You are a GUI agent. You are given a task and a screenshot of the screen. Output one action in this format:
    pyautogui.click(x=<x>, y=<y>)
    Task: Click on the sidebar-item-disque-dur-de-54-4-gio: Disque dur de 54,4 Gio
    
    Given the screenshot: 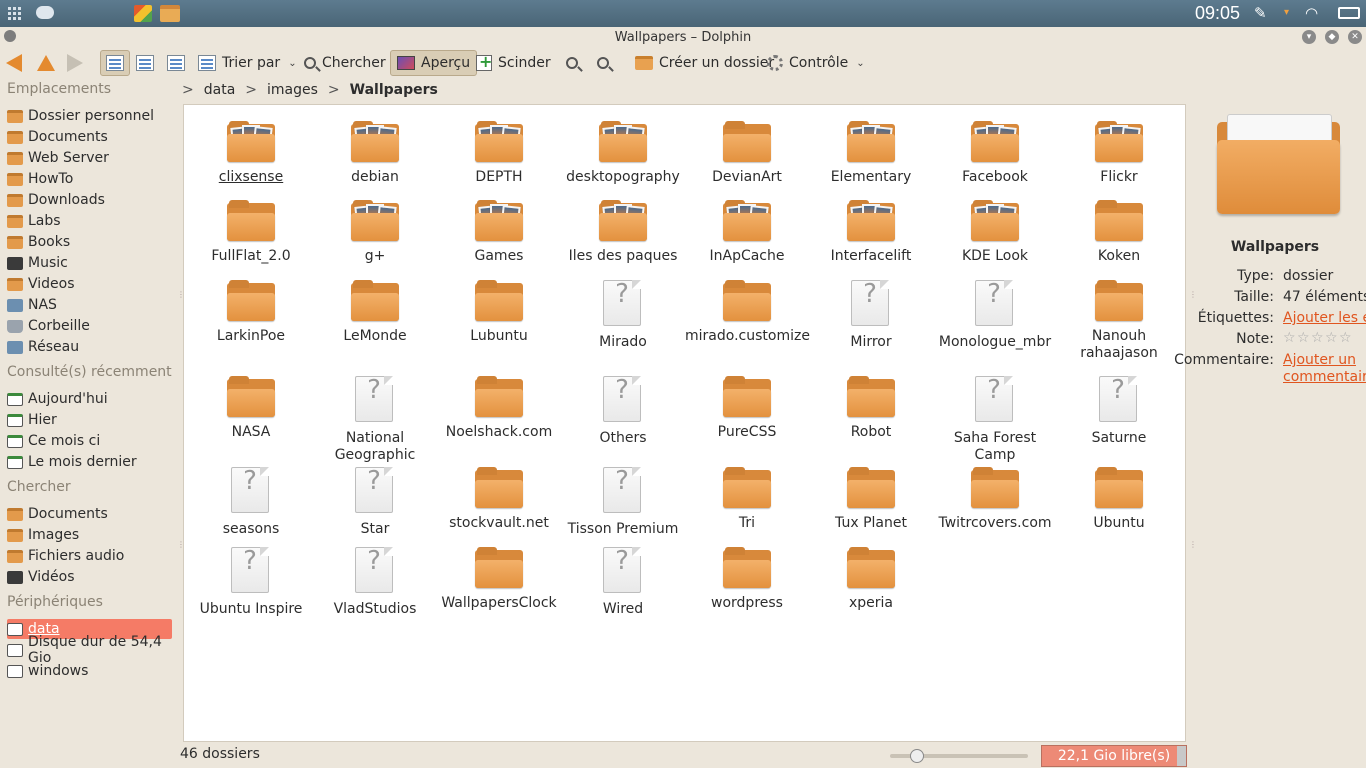 What is the action you would take?
    pyautogui.click(x=89, y=650)
    